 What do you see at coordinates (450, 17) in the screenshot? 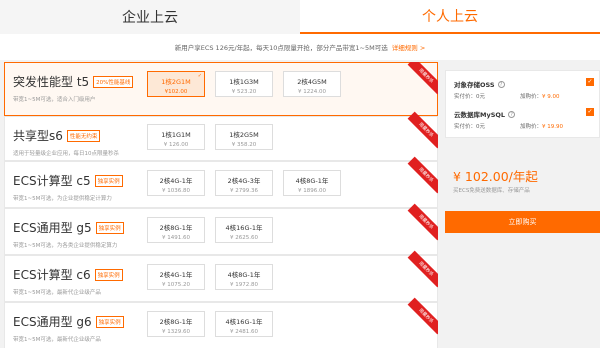
I see `tab-personal: 个人上云` at bounding box center [450, 17].